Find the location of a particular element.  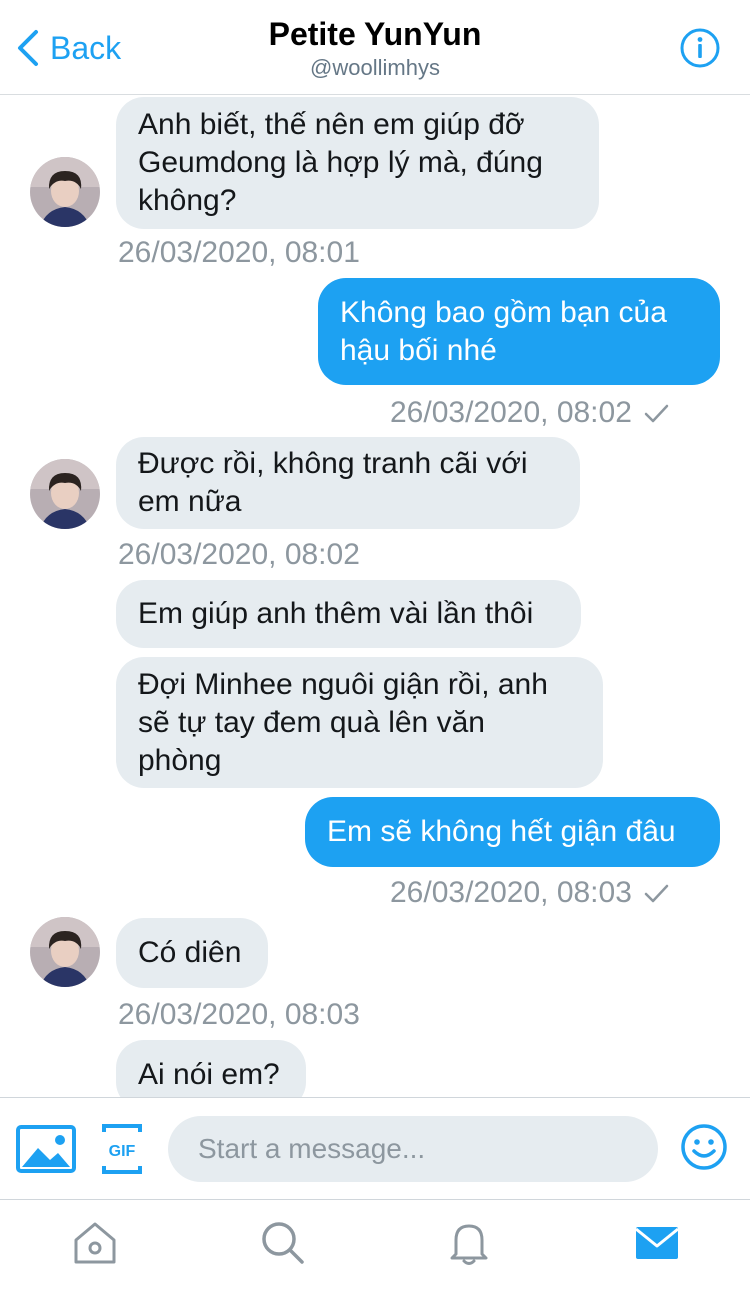

gif-icon: GIF is located at coordinates (122, 1149).